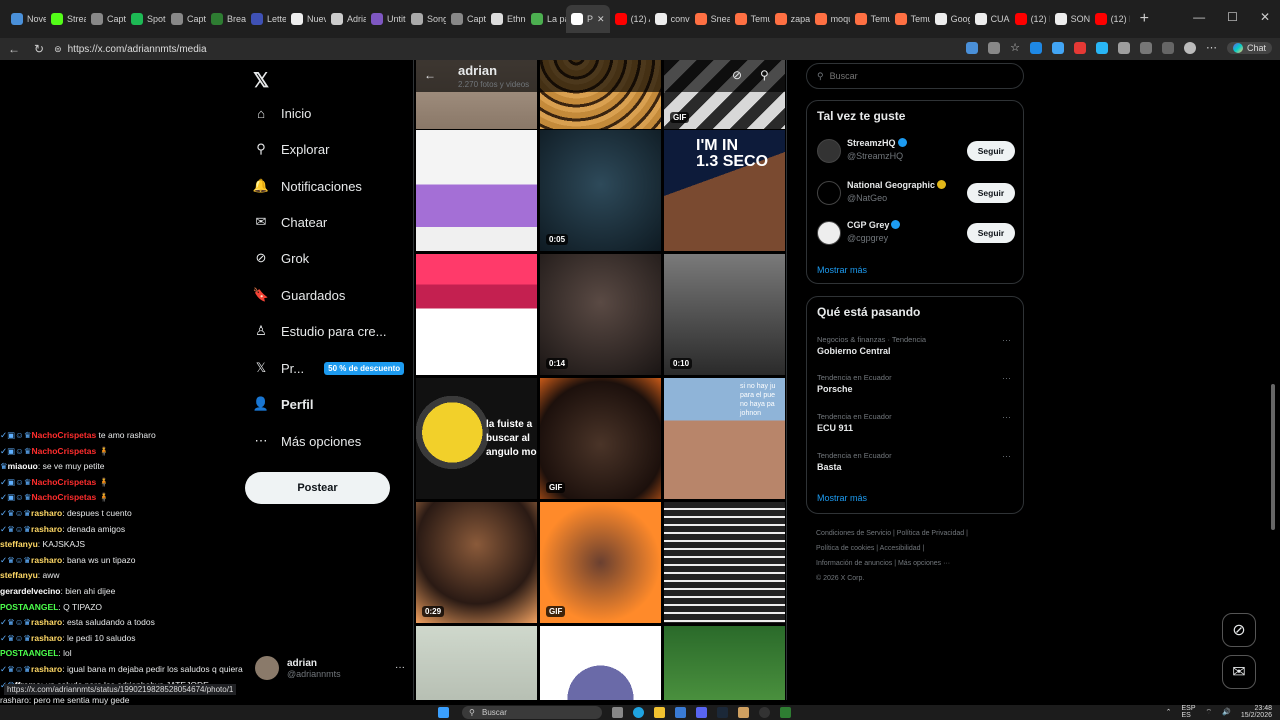  What do you see at coordinates (1070, 19) in the screenshot?
I see `browser-tab: SONG` at bounding box center [1070, 19].